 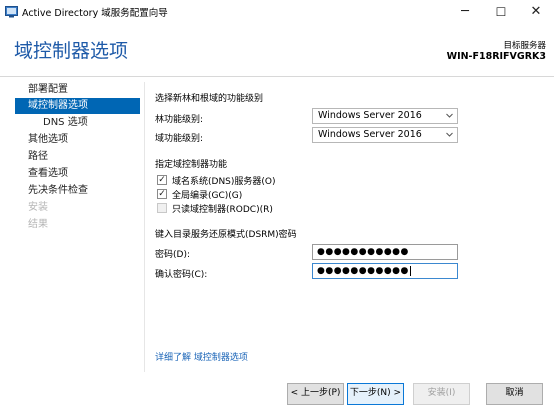 I want to click on forest-level-label: 林功能级别:, so click(x=179, y=120).